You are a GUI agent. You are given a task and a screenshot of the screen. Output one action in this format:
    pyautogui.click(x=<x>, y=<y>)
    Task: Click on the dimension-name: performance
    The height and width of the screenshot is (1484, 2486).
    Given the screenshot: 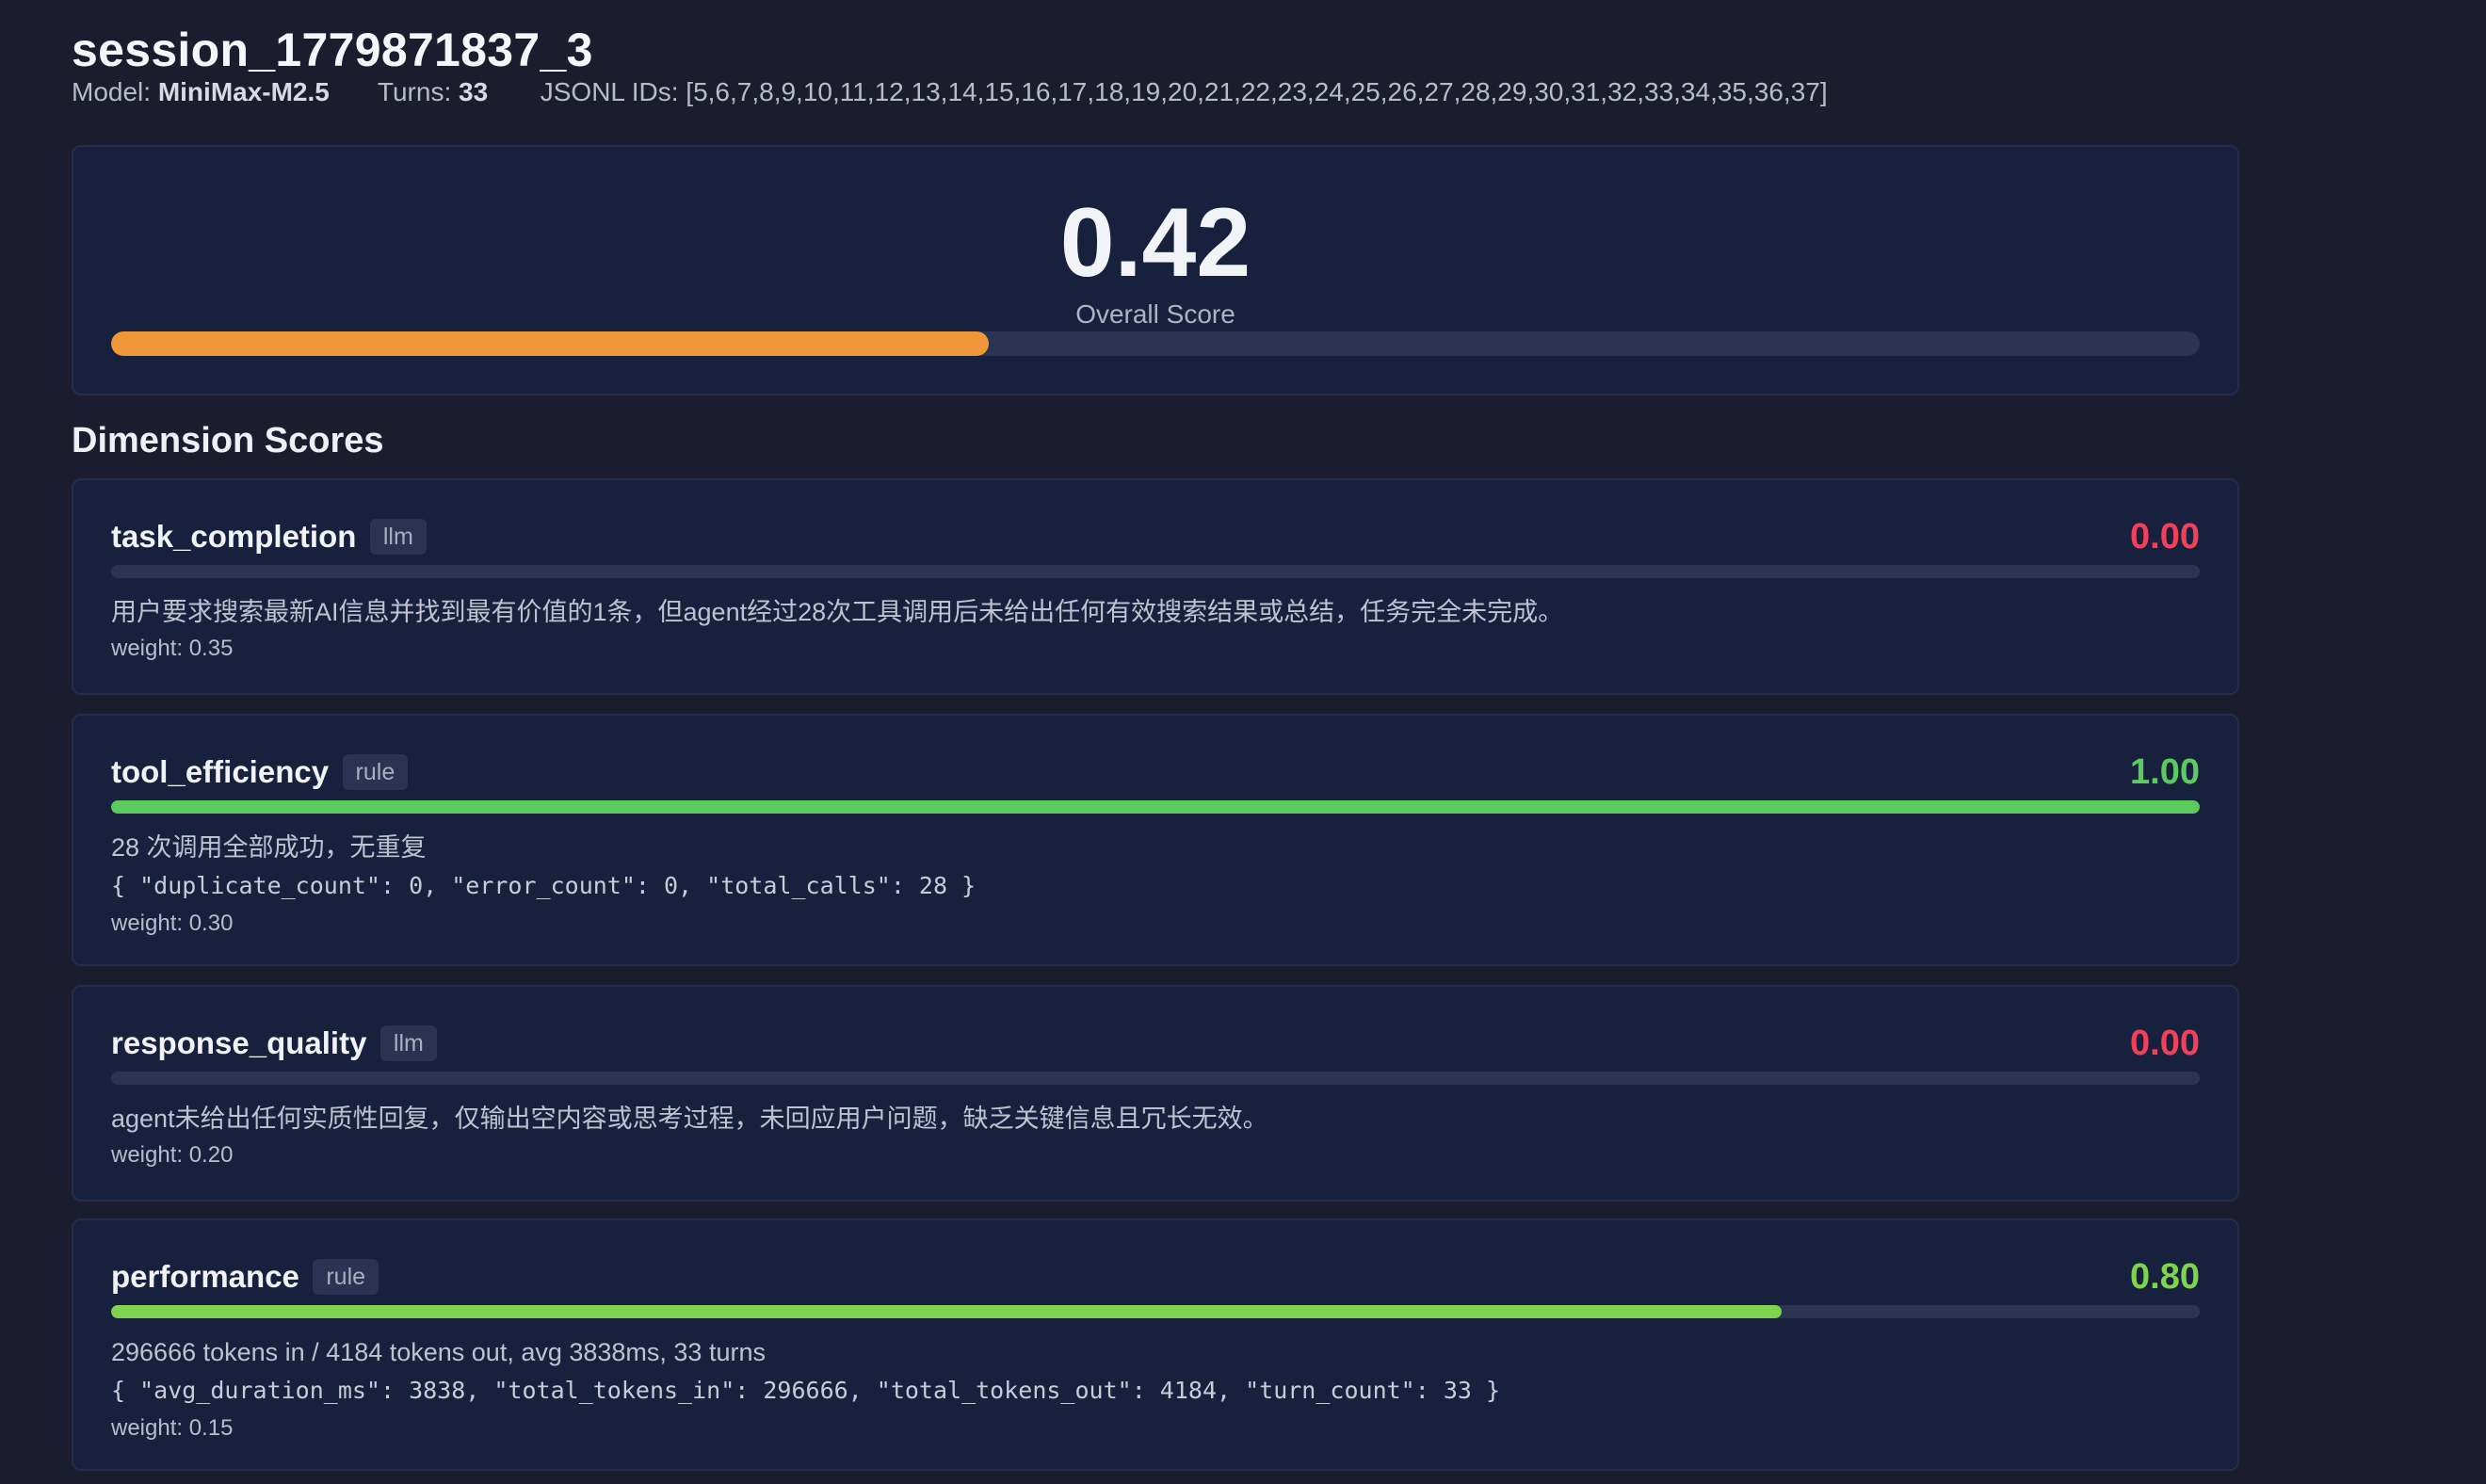 What is the action you would take?
    pyautogui.click(x=205, y=1276)
    